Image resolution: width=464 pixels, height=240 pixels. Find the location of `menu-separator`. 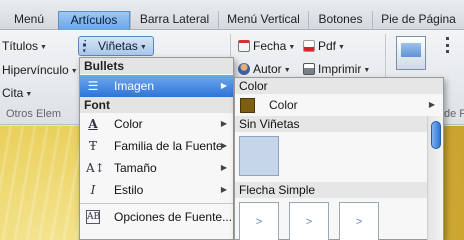

menu-separator is located at coordinates (156, 203).